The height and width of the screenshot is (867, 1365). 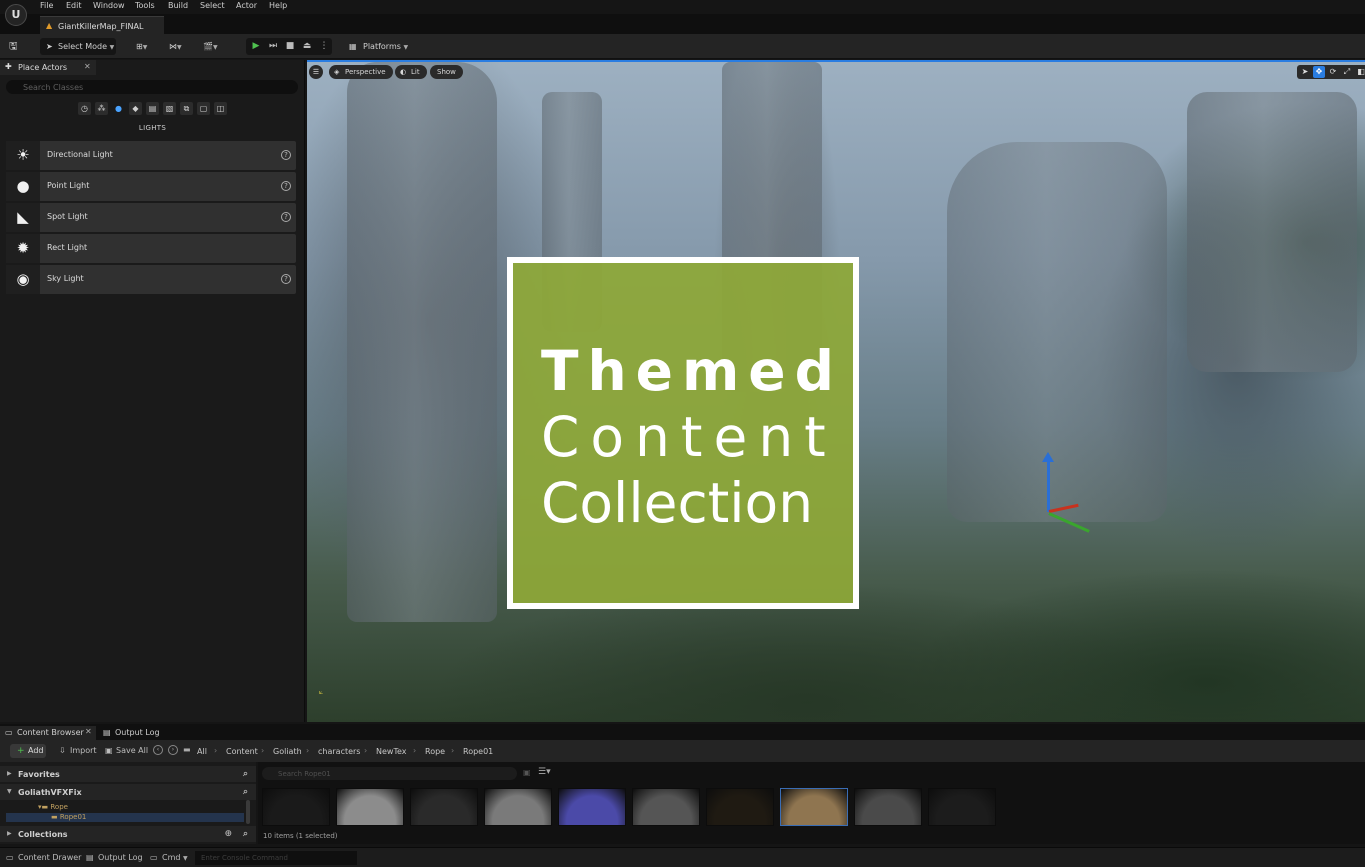 I want to click on light-item-spot: ◣ Spot Light ?, so click(x=151, y=217).